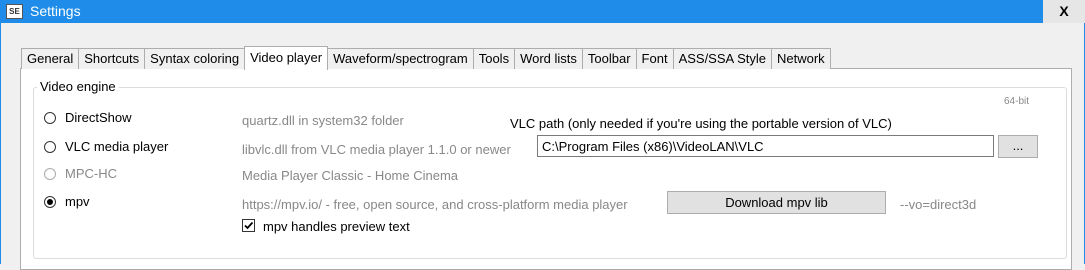 Image resolution: width=1085 pixels, height=270 pixels. What do you see at coordinates (50, 147) in the screenshot?
I see `vlc-radio` at bounding box center [50, 147].